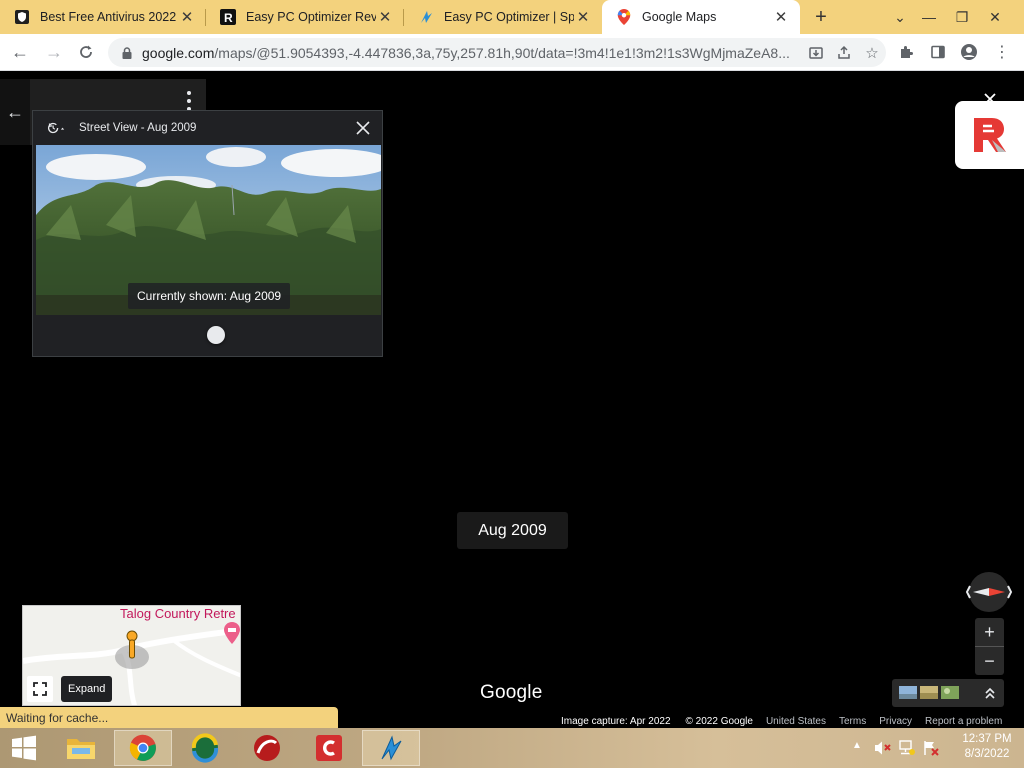 The height and width of the screenshot is (768, 1024). Describe the element at coordinates (895, 721) in the screenshot. I see `link-privacy: Privacy` at that location.